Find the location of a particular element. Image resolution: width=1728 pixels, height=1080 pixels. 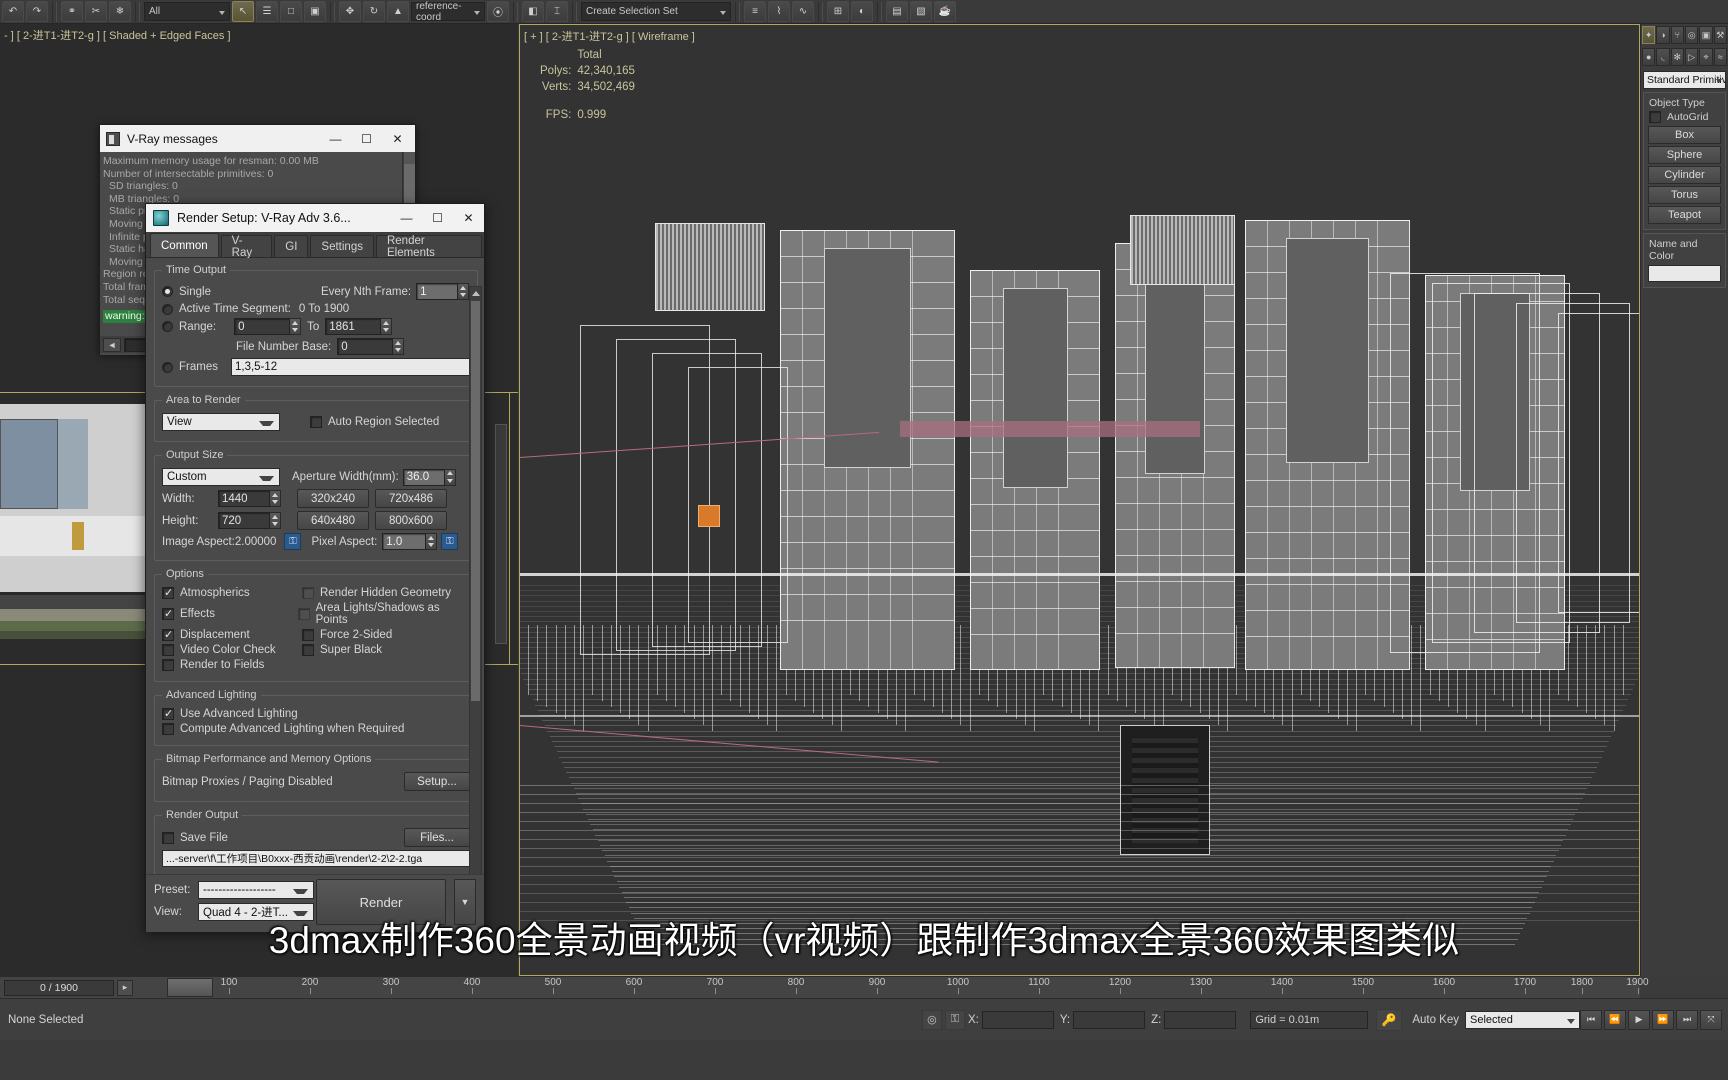

undo-icon: ↶ is located at coordinates (13, 11).